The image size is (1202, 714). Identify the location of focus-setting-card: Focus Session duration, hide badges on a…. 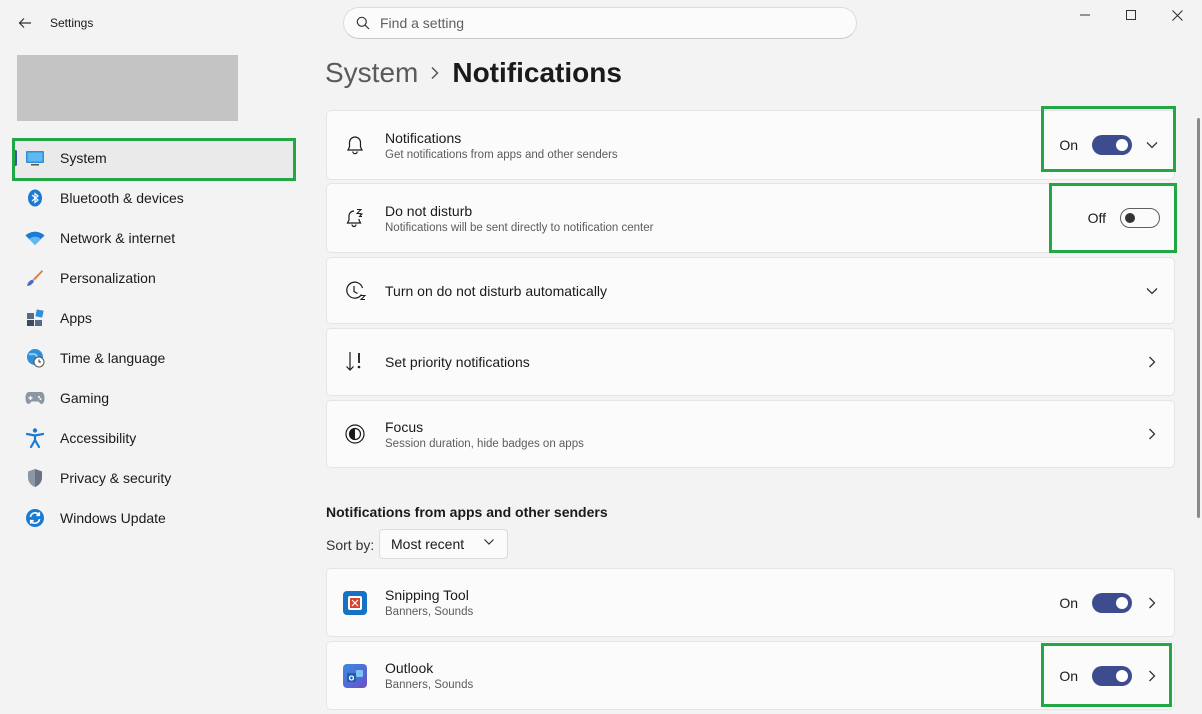
(750, 434).